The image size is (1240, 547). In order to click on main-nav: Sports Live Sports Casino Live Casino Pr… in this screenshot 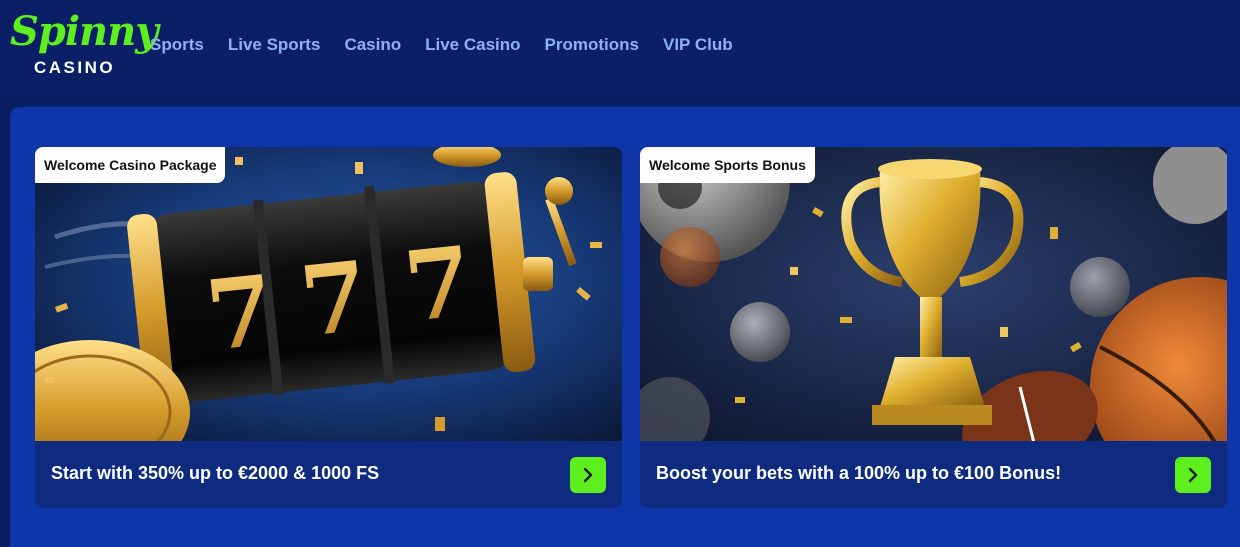, I will do `click(453, 45)`.